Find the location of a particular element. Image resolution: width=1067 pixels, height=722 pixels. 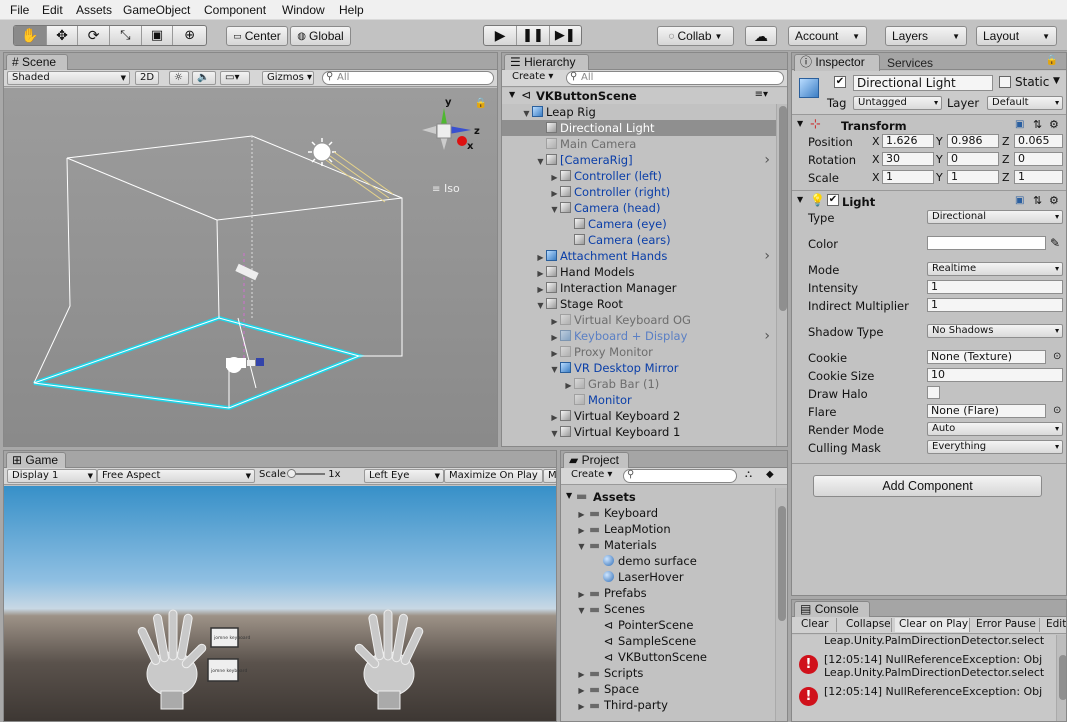

maximize-on-play-toggle: Maximize On Play is located at coordinates (493, 476).